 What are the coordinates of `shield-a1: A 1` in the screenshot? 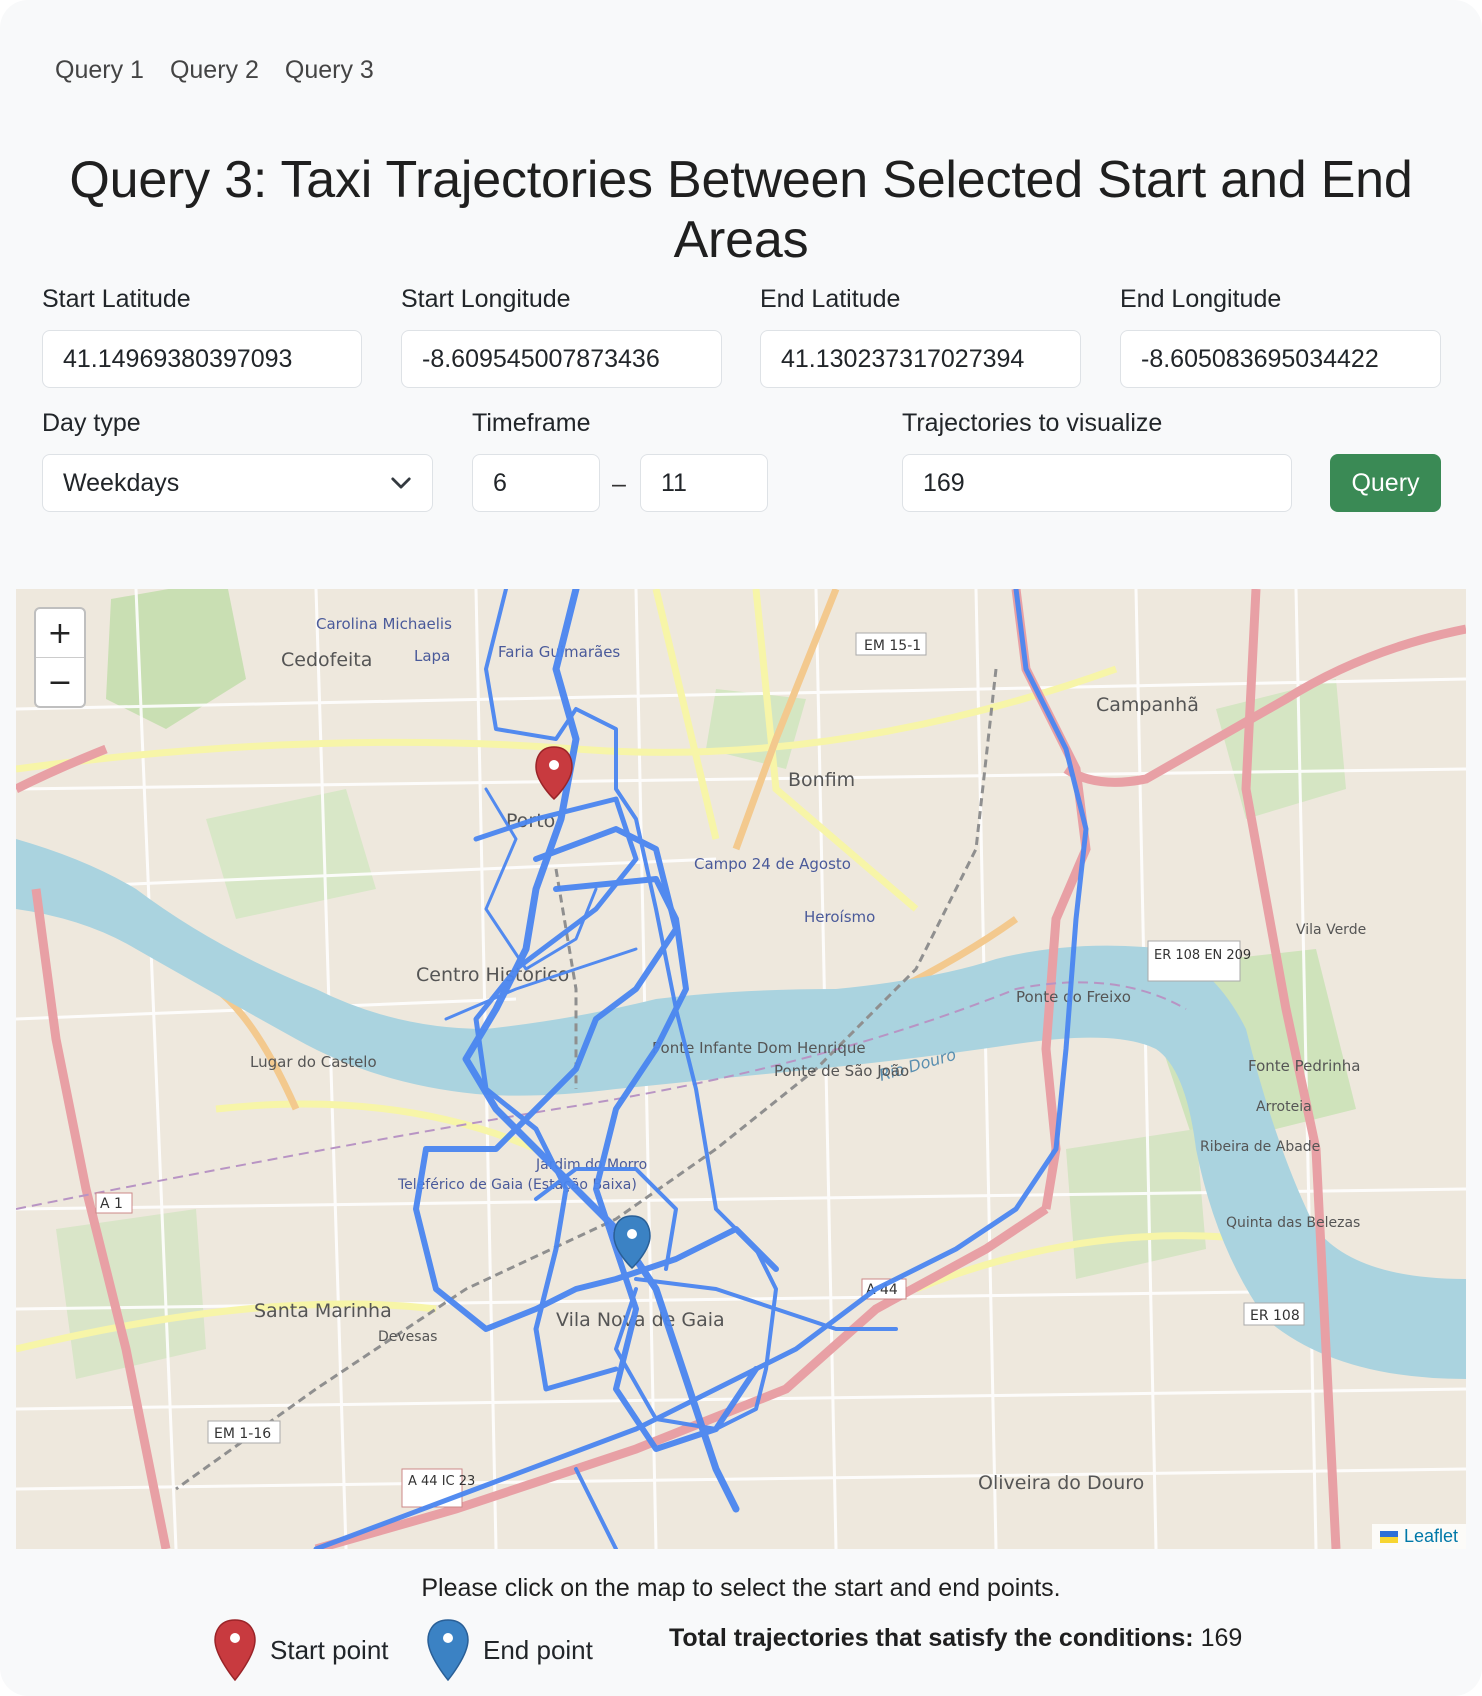 It's located at (111, 1204).